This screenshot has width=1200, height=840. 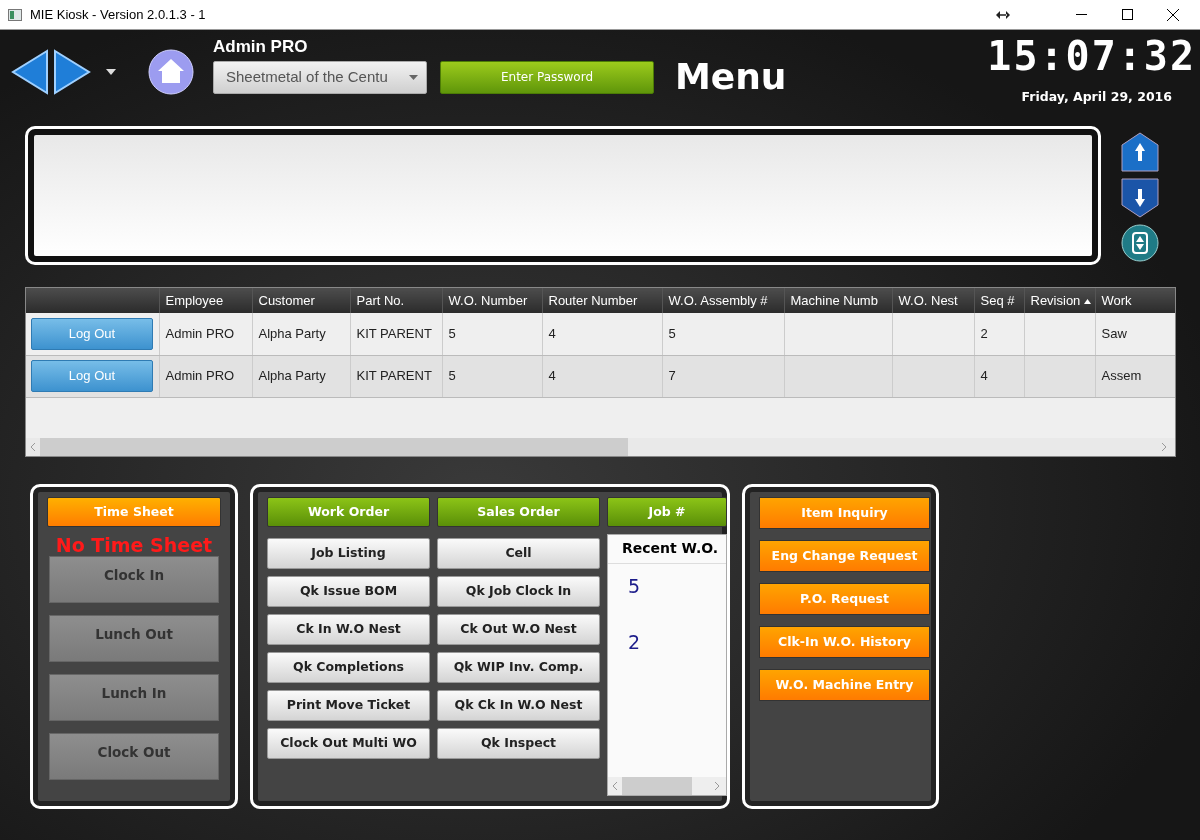 I want to click on column-header: Work, so click(x=1135, y=300).